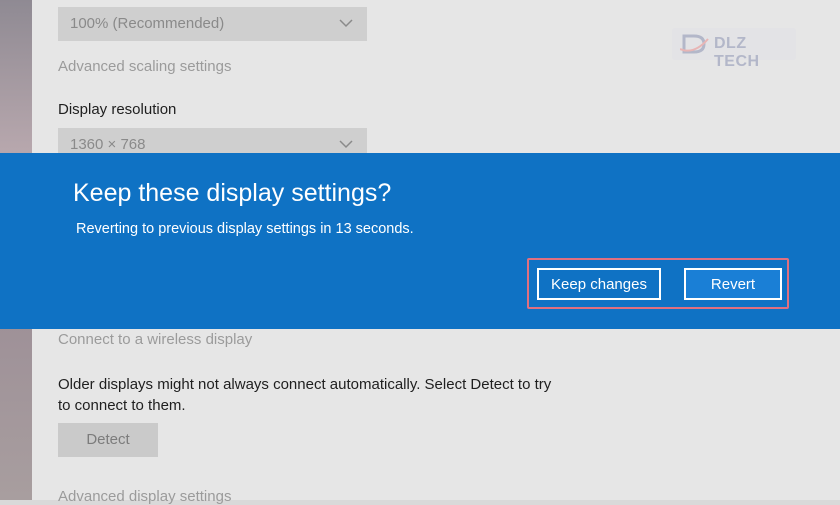 This screenshot has height=505, width=840. Describe the element at coordinates (737, 52) in the screenshot. I see `watermark-text: DLZ TECH` at that location.